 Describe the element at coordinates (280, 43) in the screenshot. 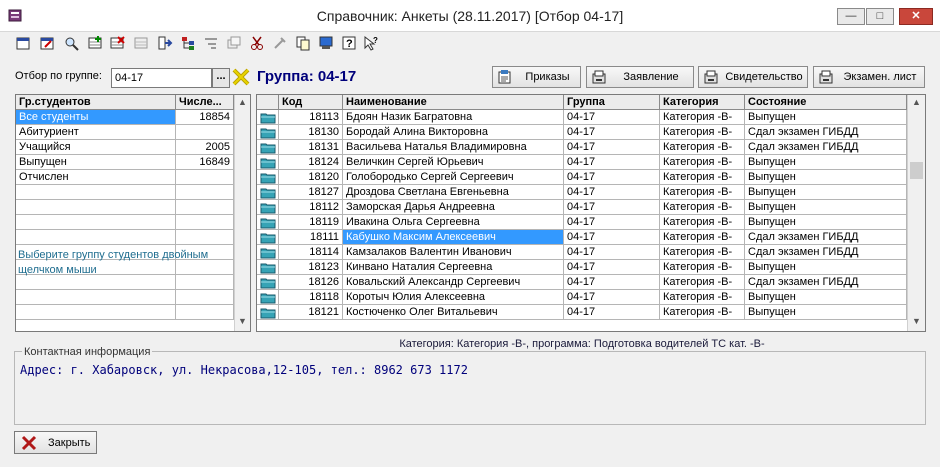

I see `tools-icon` at that location.